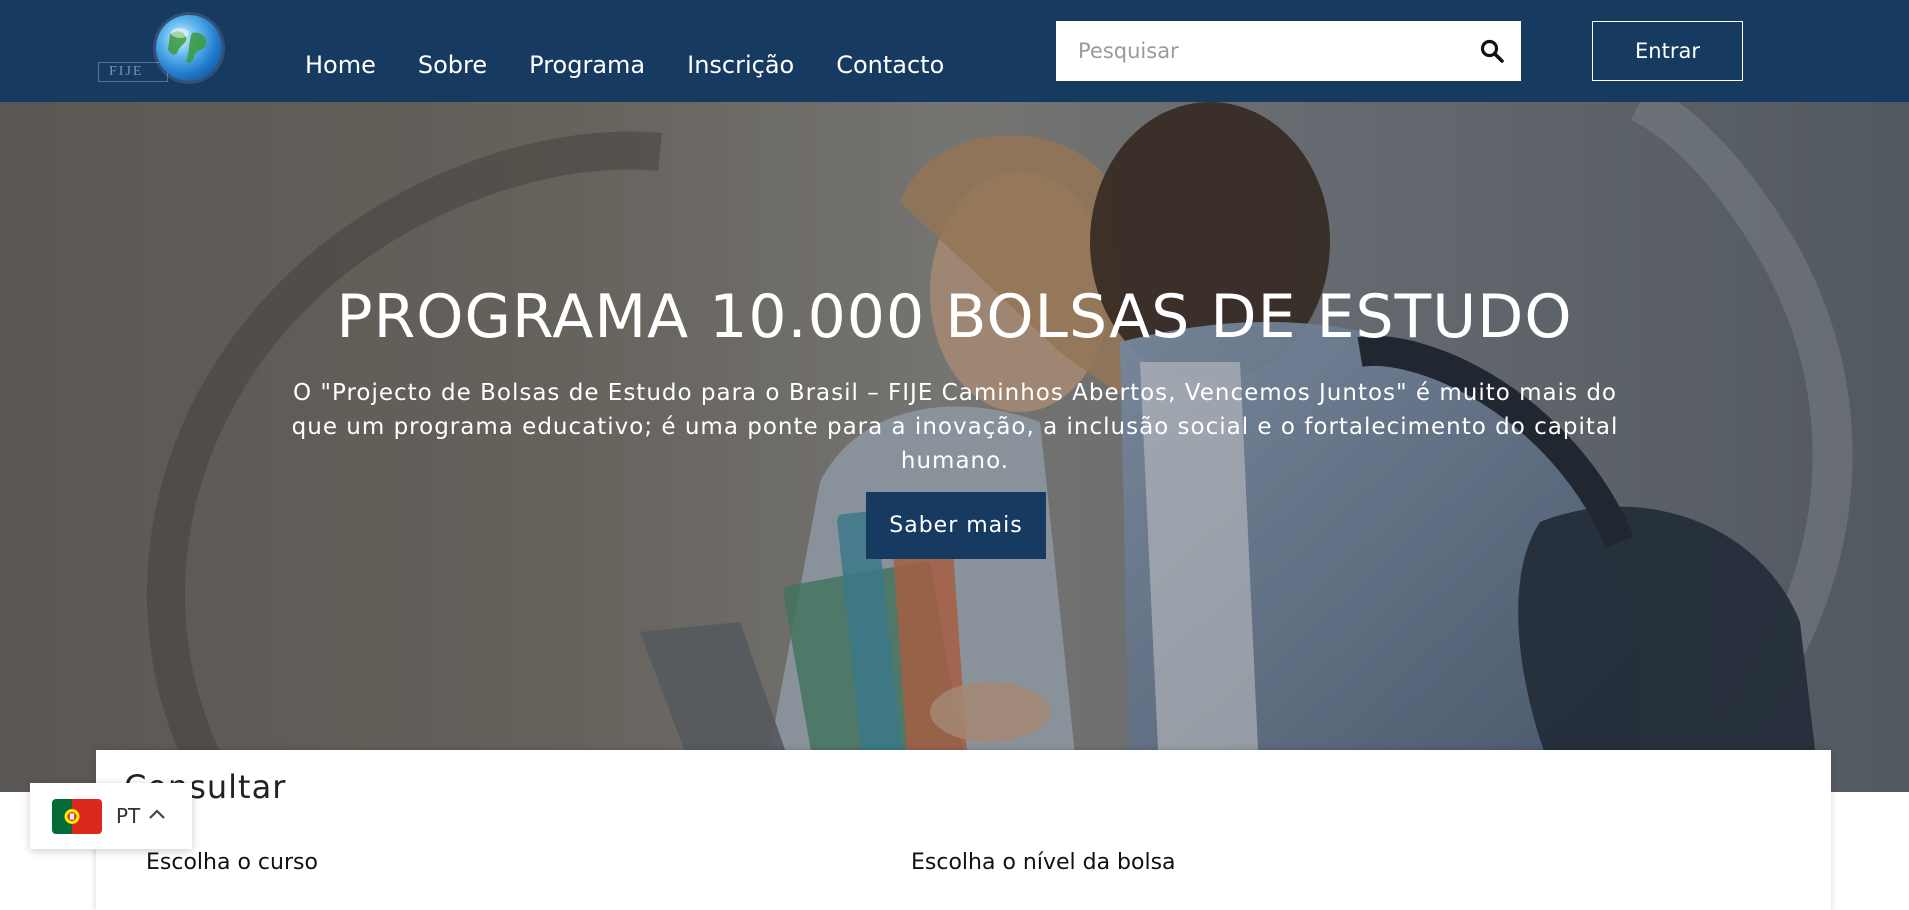 This screenshot has width=1909, height=910. What do you see at coordinates (111, 816) in the screenshot?
I see `language-selector: PT` at bounding box center [111, 816].